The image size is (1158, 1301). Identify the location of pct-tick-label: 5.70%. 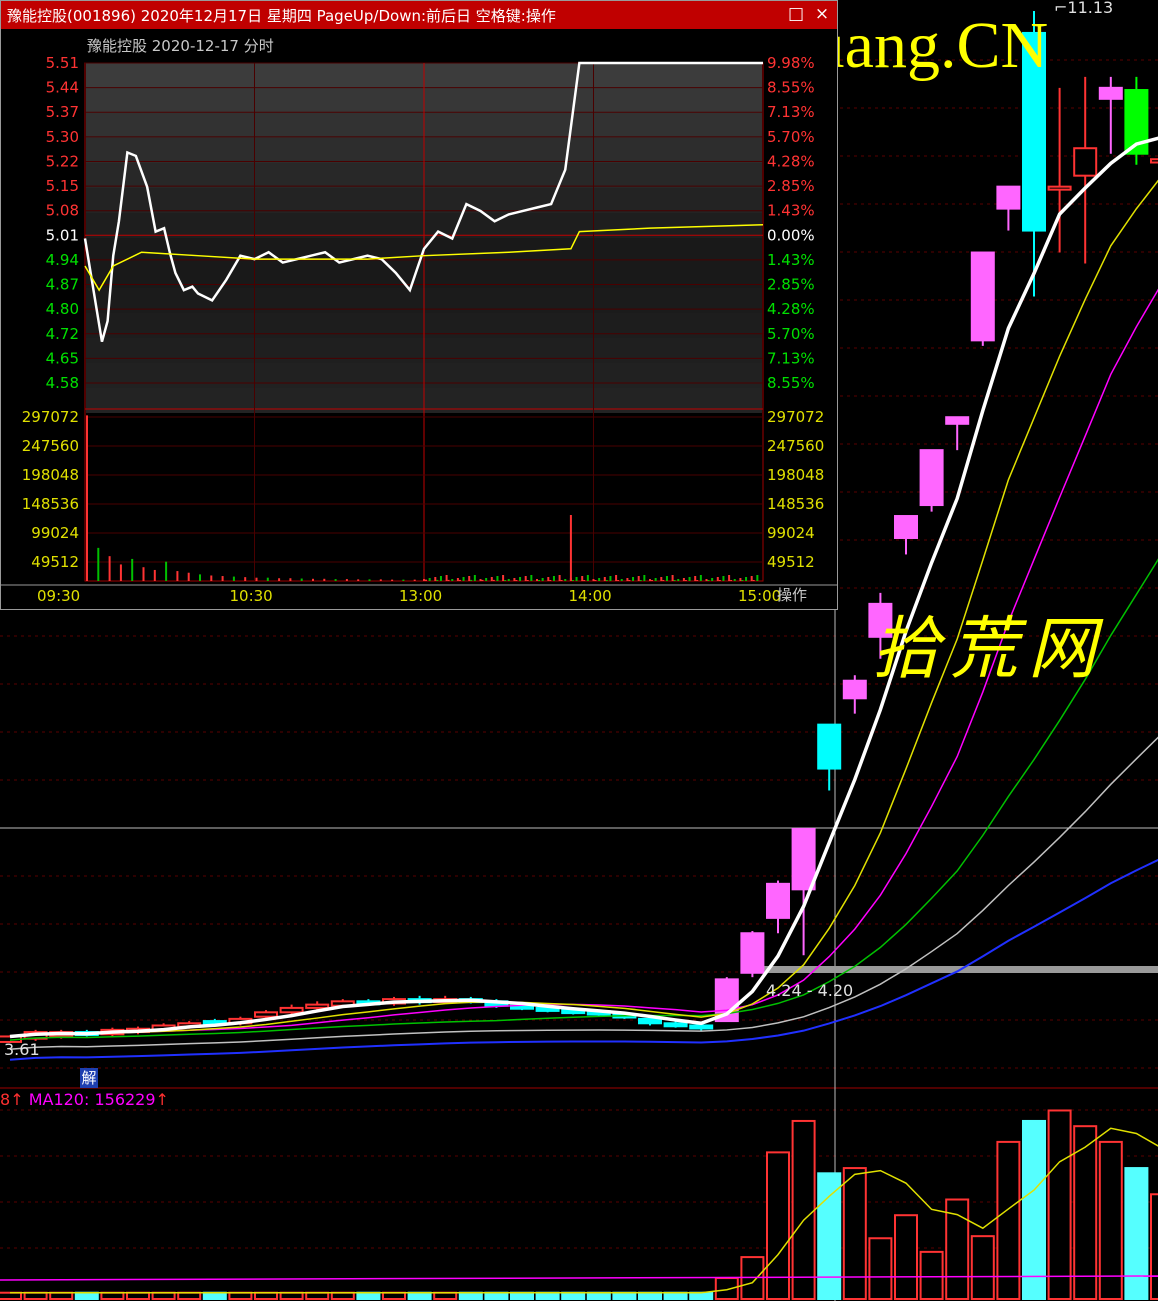
(791, 137).